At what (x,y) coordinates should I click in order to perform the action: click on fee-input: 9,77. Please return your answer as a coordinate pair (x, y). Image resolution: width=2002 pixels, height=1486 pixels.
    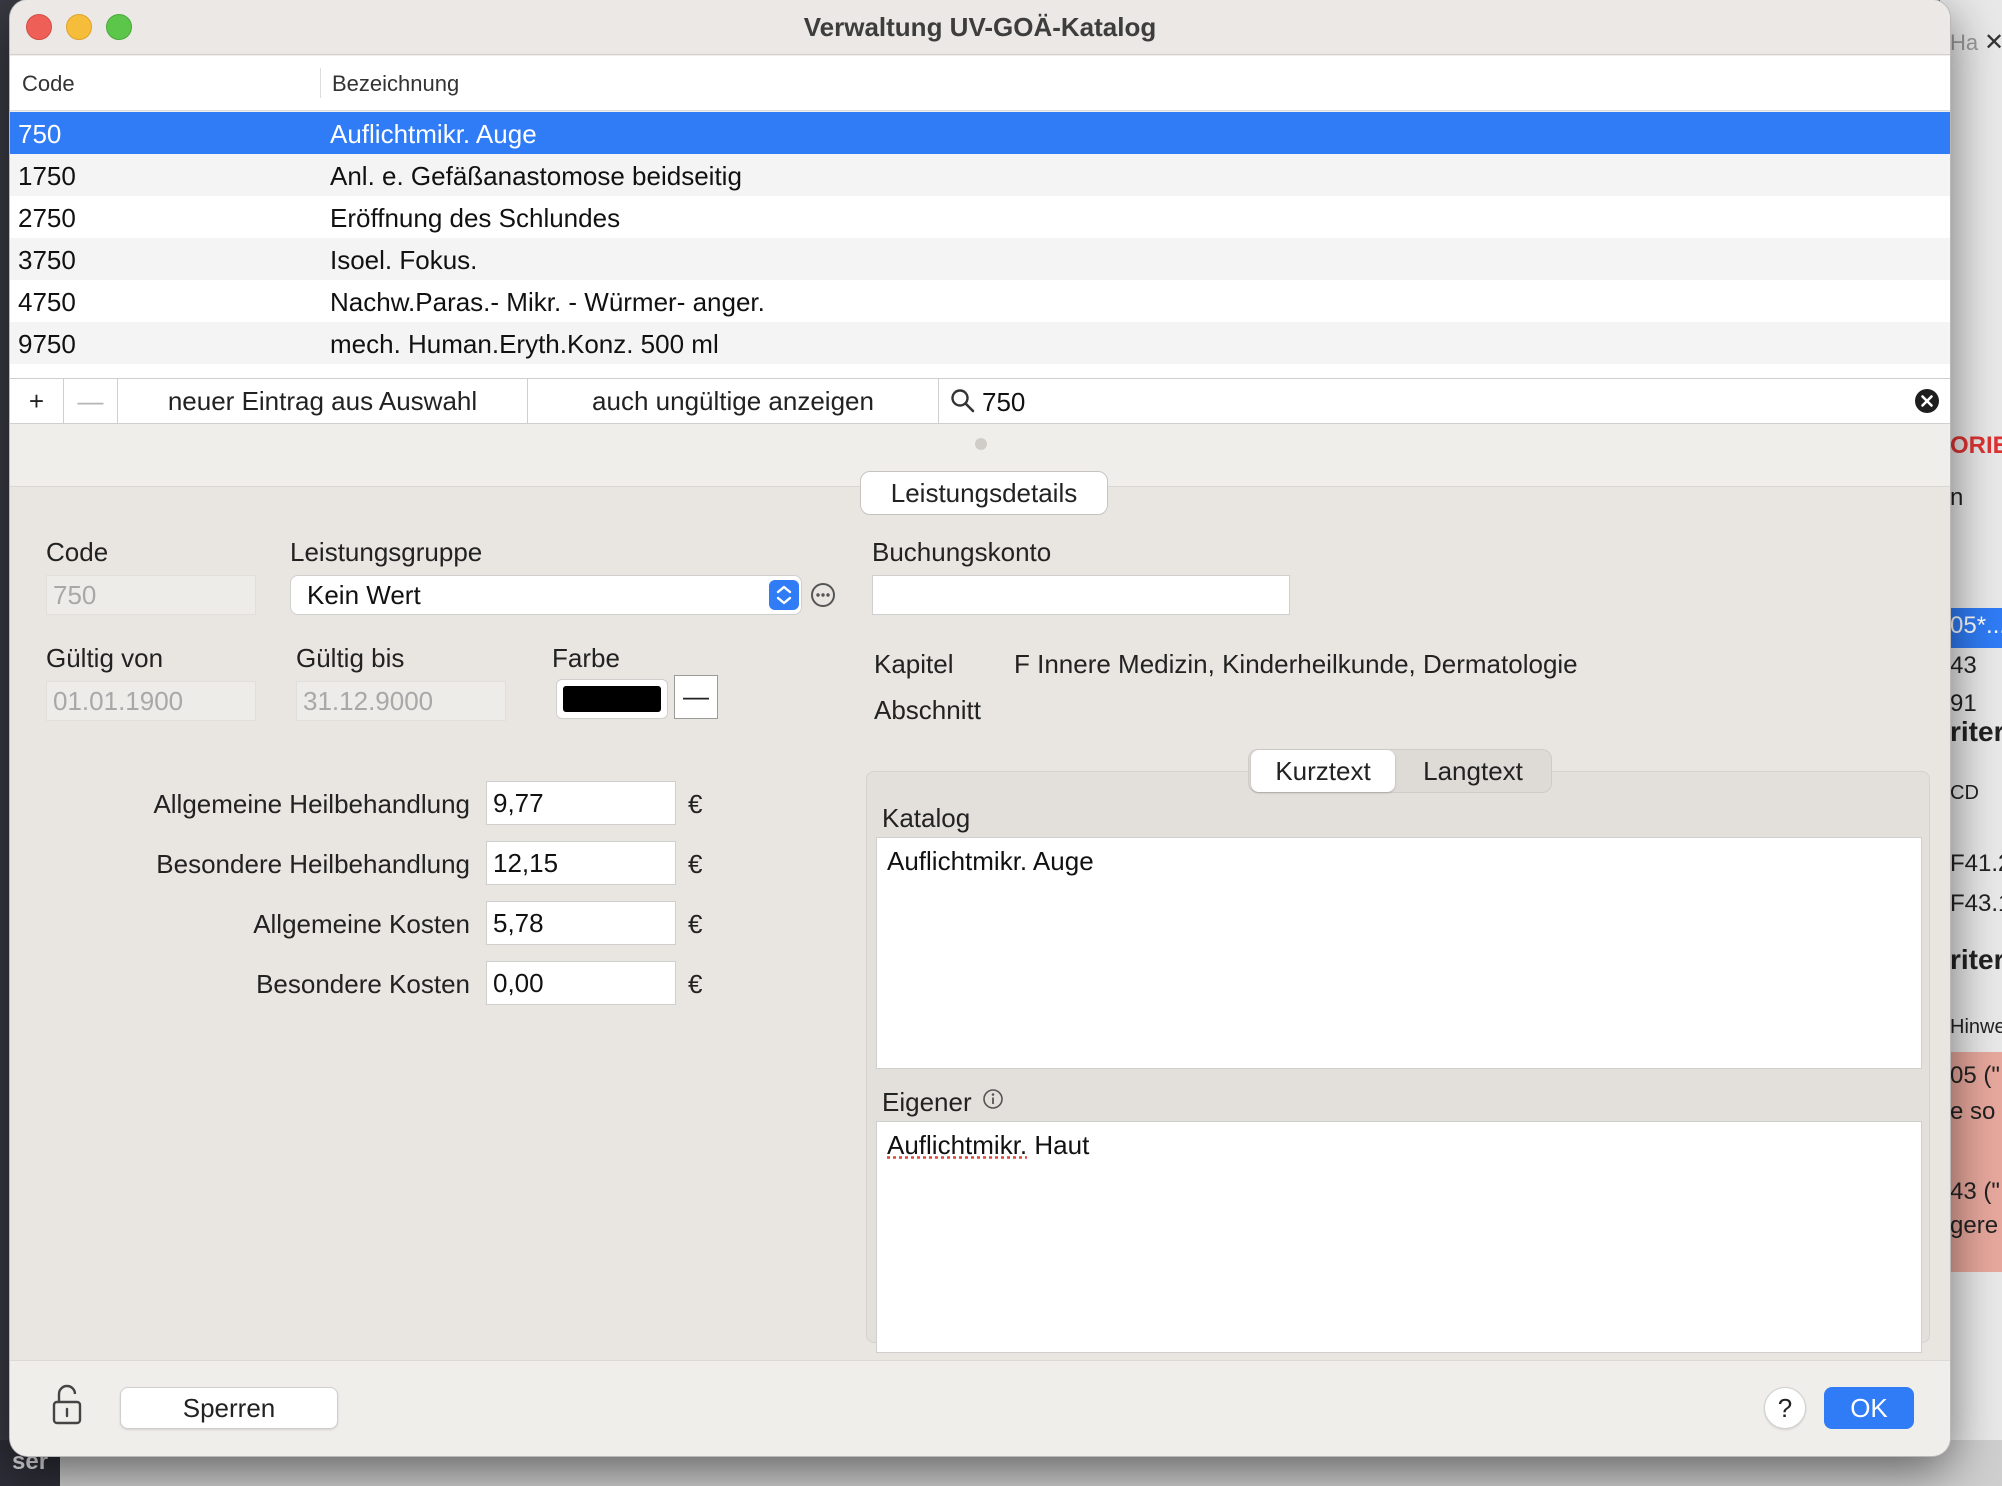
    Looking at the image, I should click on (581, 803).